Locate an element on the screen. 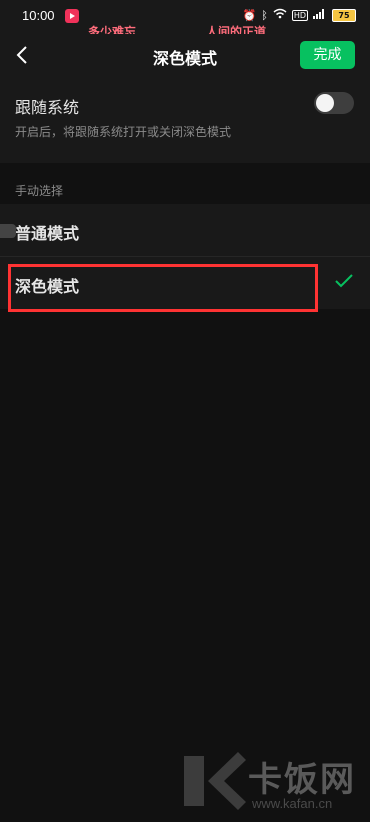  option-label: 普通模式 is located at coordinates (47, 233).